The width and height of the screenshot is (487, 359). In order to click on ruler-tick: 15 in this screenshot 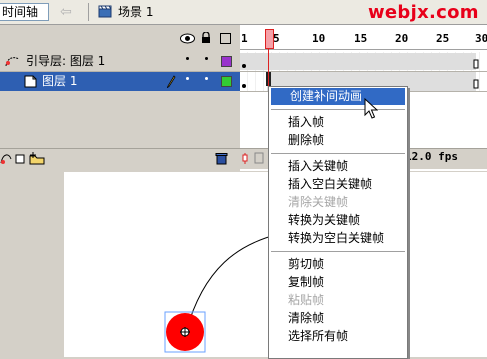, I will do `click(361, 38)`.